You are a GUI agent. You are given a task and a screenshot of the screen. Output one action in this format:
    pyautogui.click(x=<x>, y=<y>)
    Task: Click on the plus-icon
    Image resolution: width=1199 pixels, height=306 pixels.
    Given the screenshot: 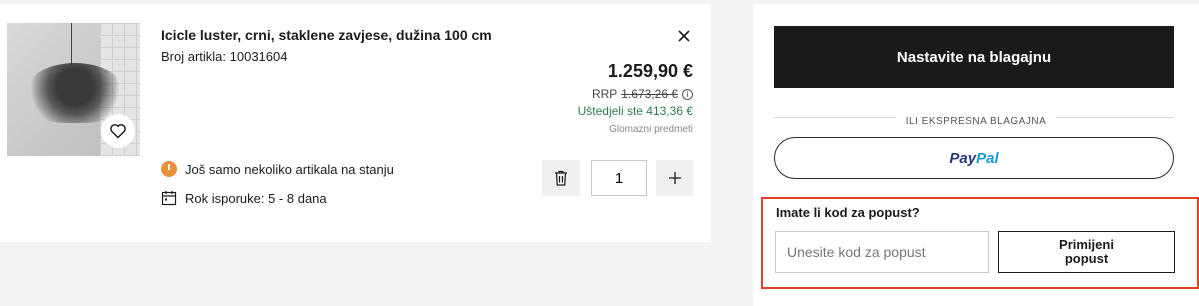 What is the action you would take?
    pyautogui.click(x=674, y=178)
    